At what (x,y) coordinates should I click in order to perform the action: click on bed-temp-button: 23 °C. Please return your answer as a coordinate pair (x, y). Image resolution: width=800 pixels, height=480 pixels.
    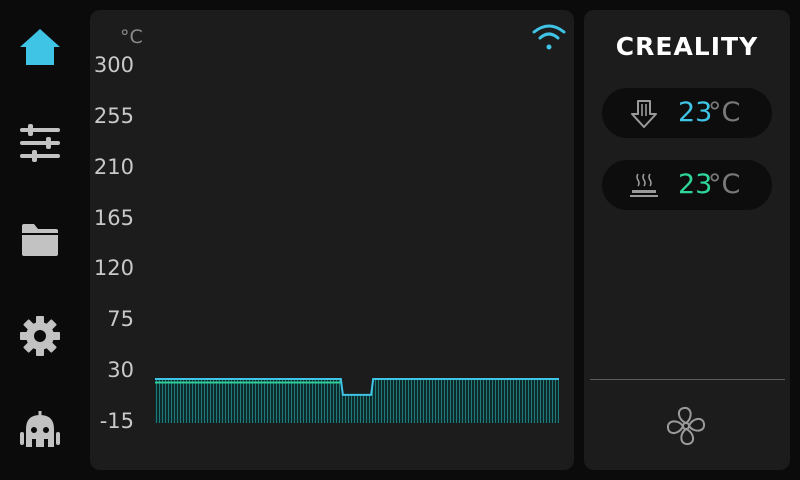
    Looking at the image, I should click on (687, 185).